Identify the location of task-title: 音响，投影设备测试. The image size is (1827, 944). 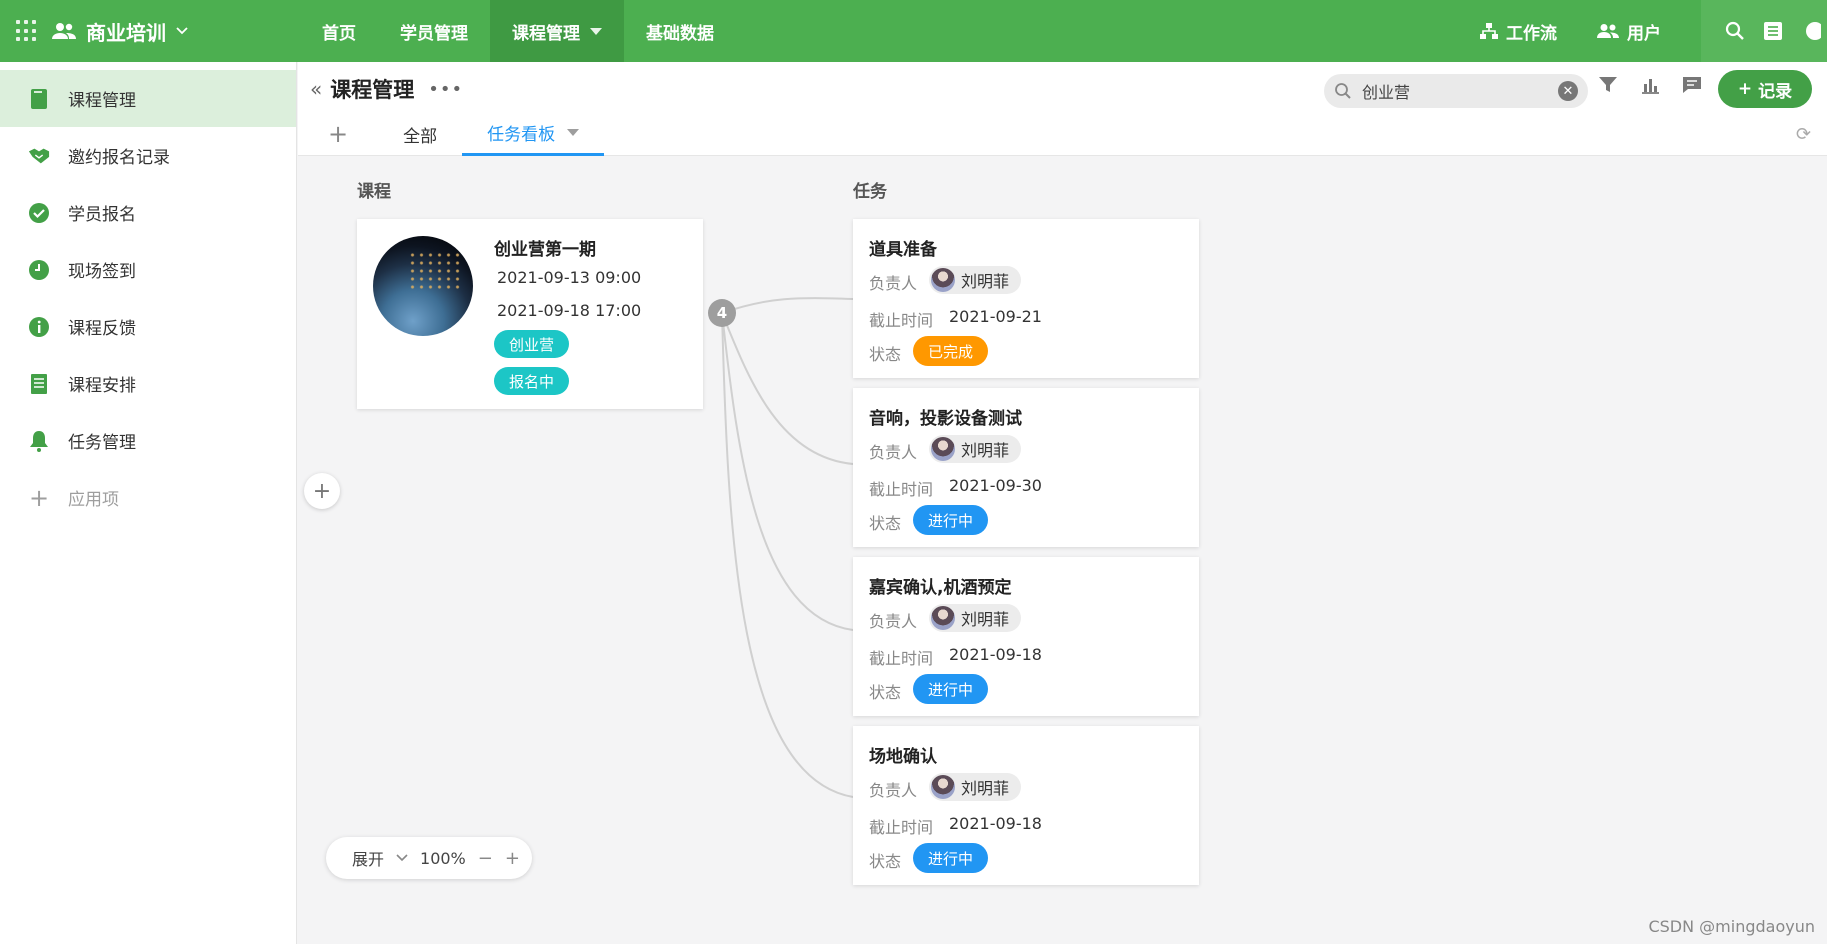
(945, 419).